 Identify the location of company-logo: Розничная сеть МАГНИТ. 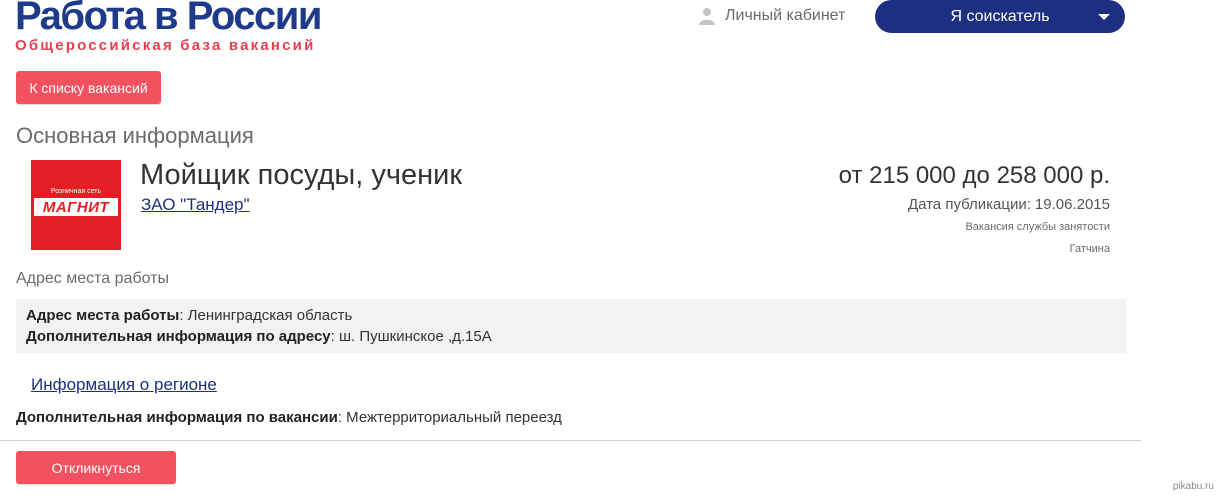
(76, 205).